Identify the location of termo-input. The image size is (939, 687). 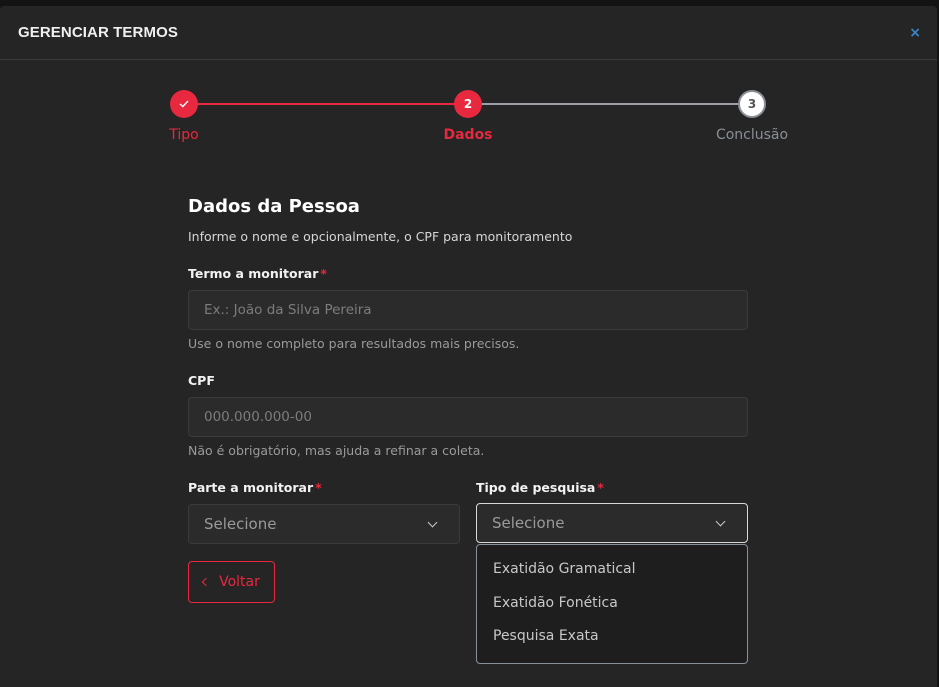
(468, 310).